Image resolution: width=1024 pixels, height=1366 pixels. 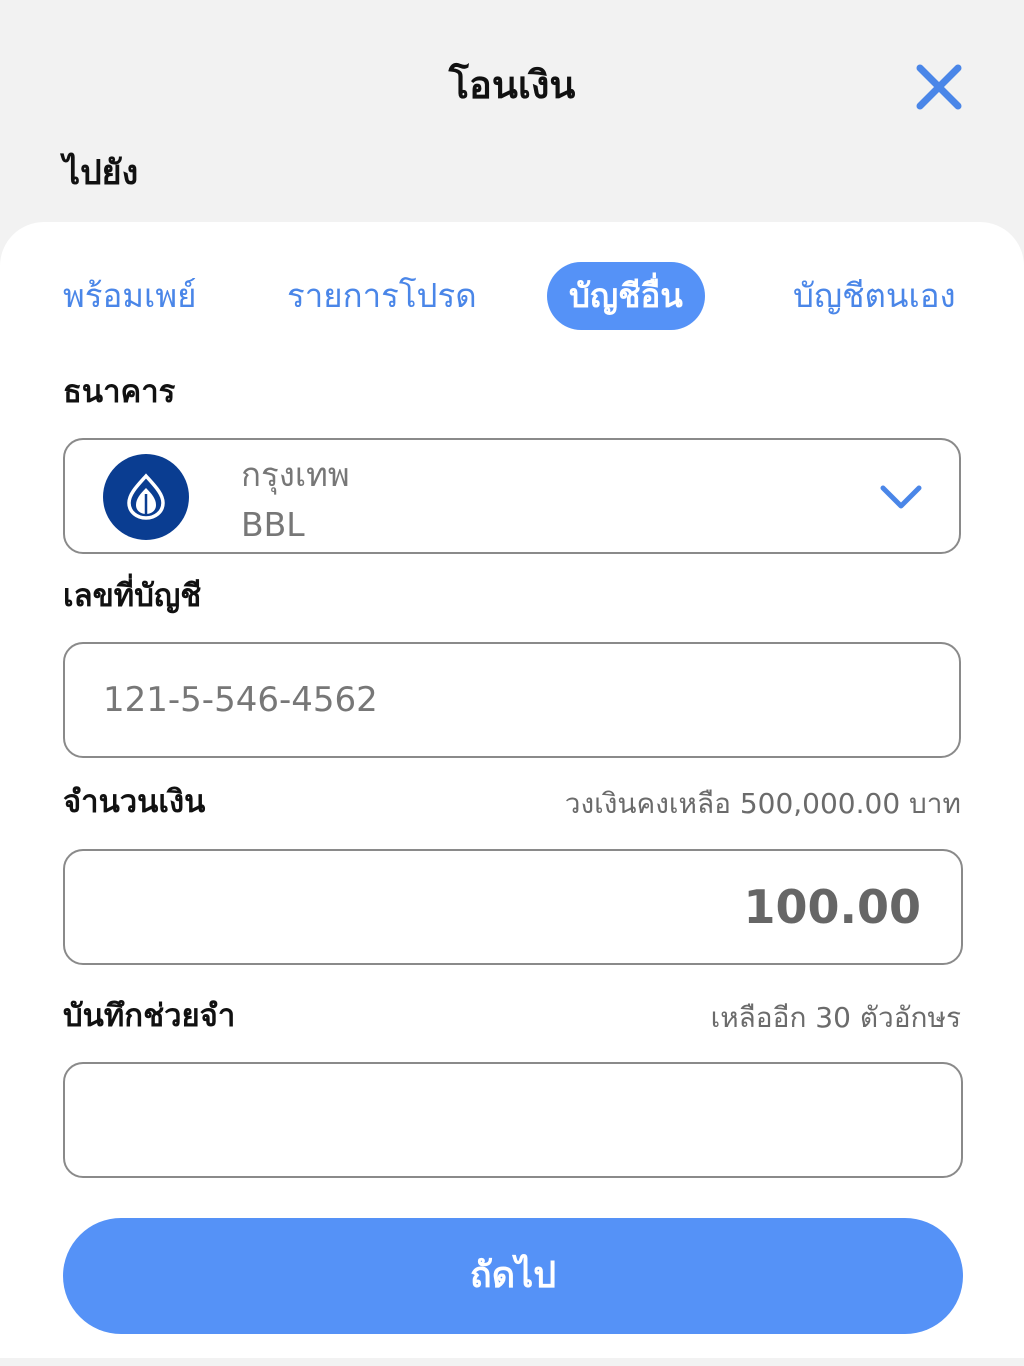 I want to click on amount-label: จำนวนเงิน, so click(x=134, y=802).